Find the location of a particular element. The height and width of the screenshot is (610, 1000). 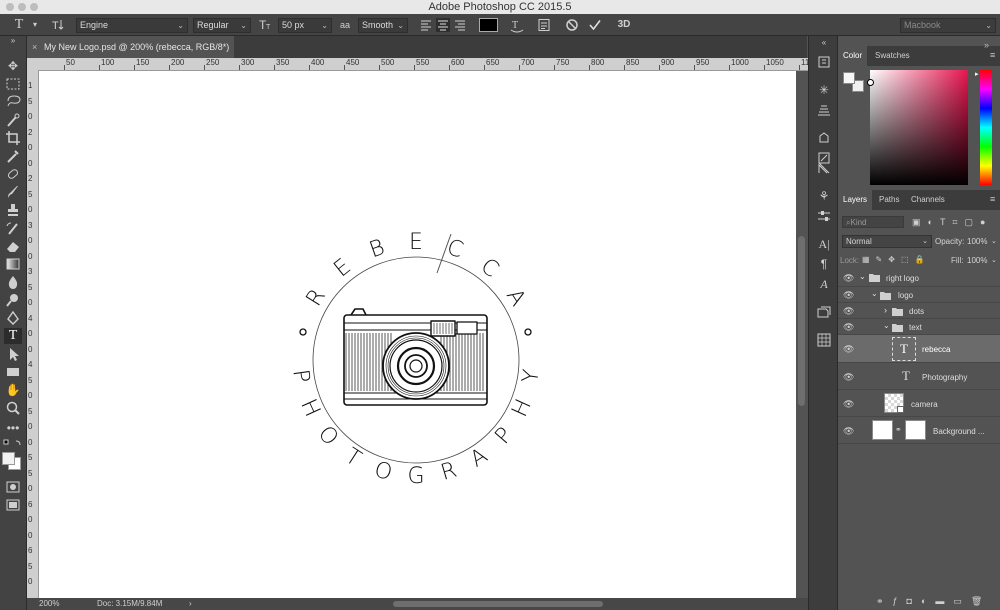

3d-button: 3D is located at coordinates (624, 25).